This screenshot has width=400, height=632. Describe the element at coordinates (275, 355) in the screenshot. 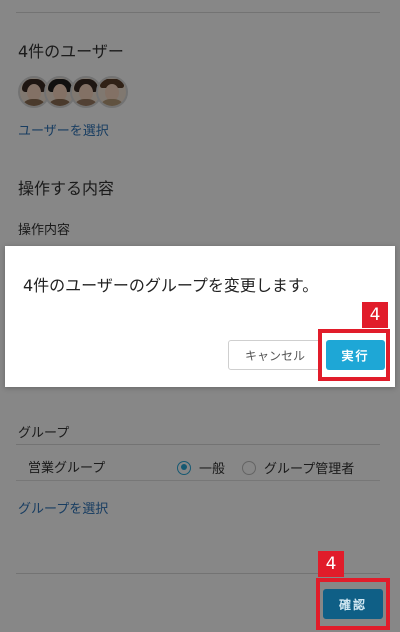

I see `cancel-button: キャンセル` at that location.